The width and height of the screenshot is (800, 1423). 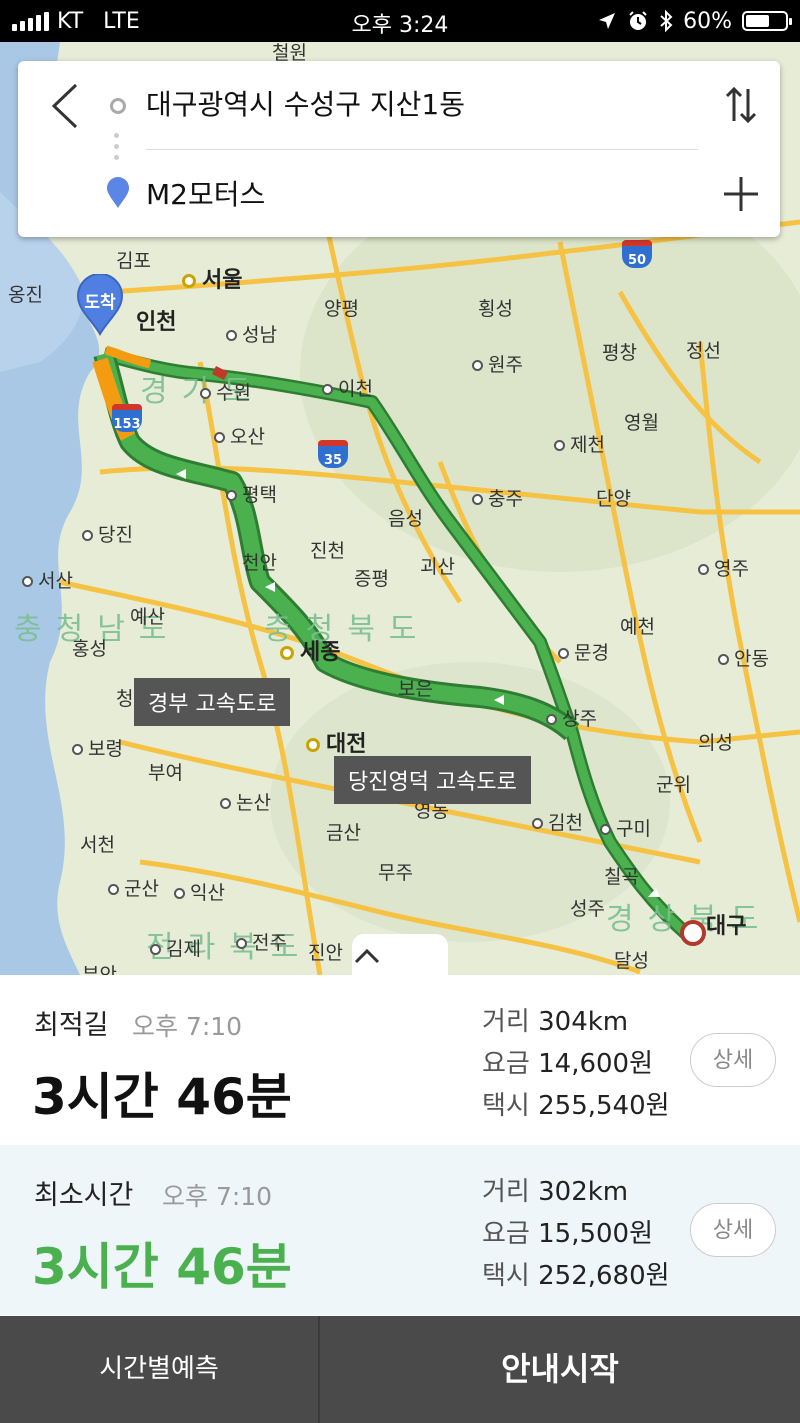 I want to click on city-label: 천안, so click(x=259, y=563).